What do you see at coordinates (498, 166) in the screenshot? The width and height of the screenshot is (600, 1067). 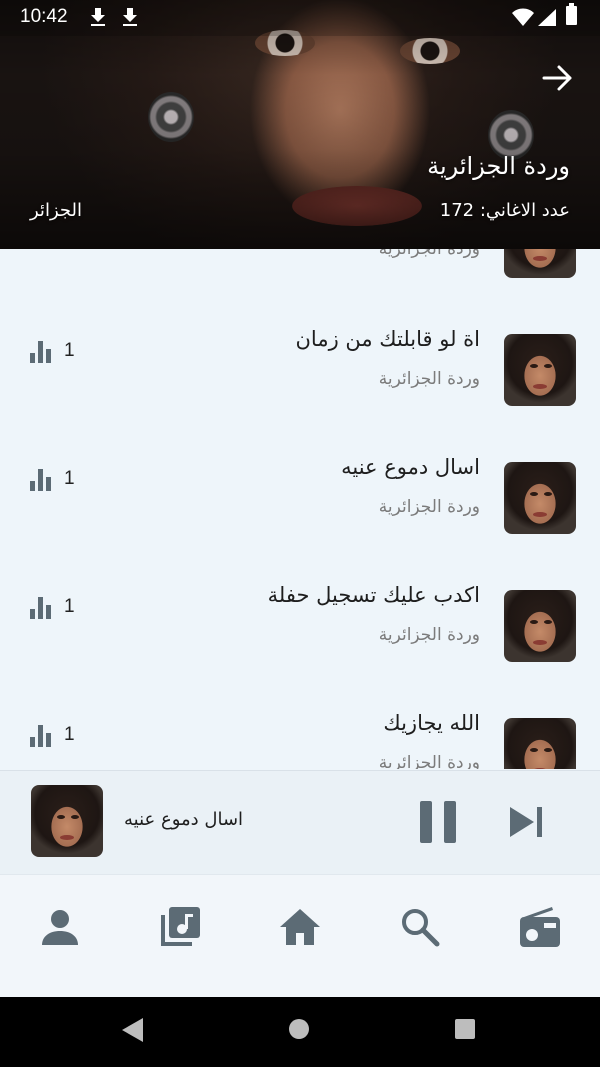 I see `artist-name: وردة الجزائرية` at bounding box center [498, 166].